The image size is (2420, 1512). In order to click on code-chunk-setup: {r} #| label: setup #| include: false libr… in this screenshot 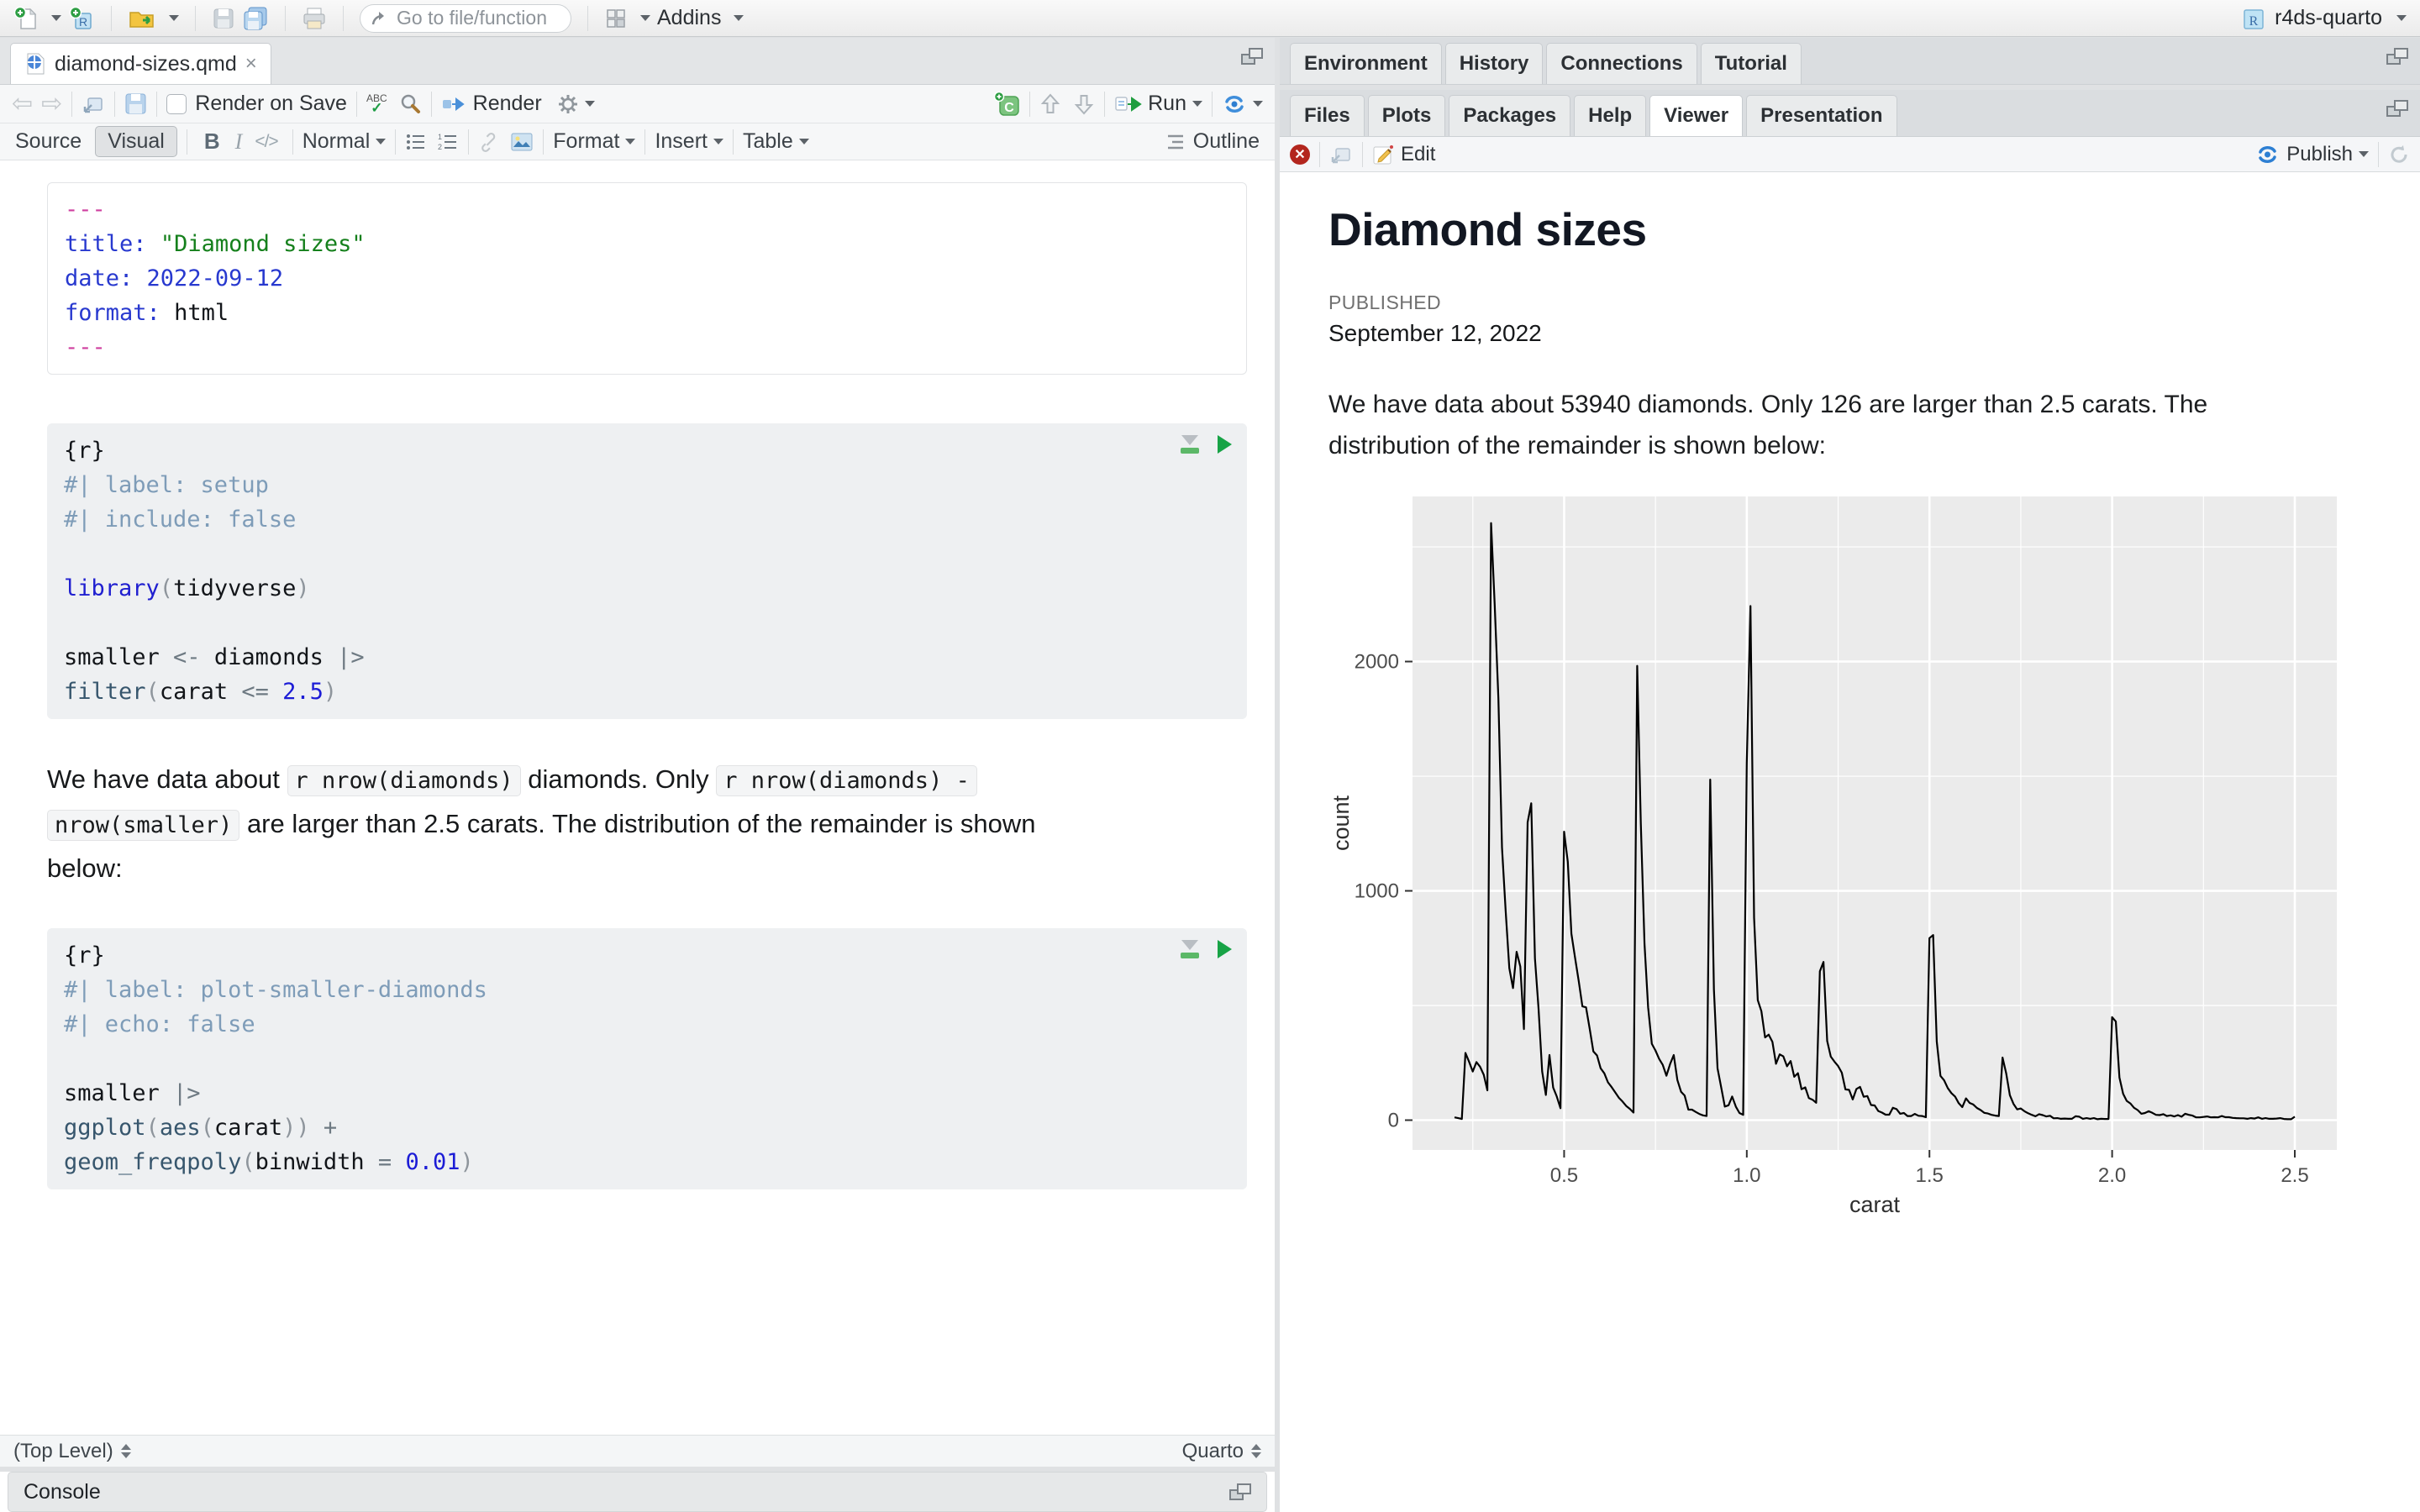, I will do `click(647, 571)`.